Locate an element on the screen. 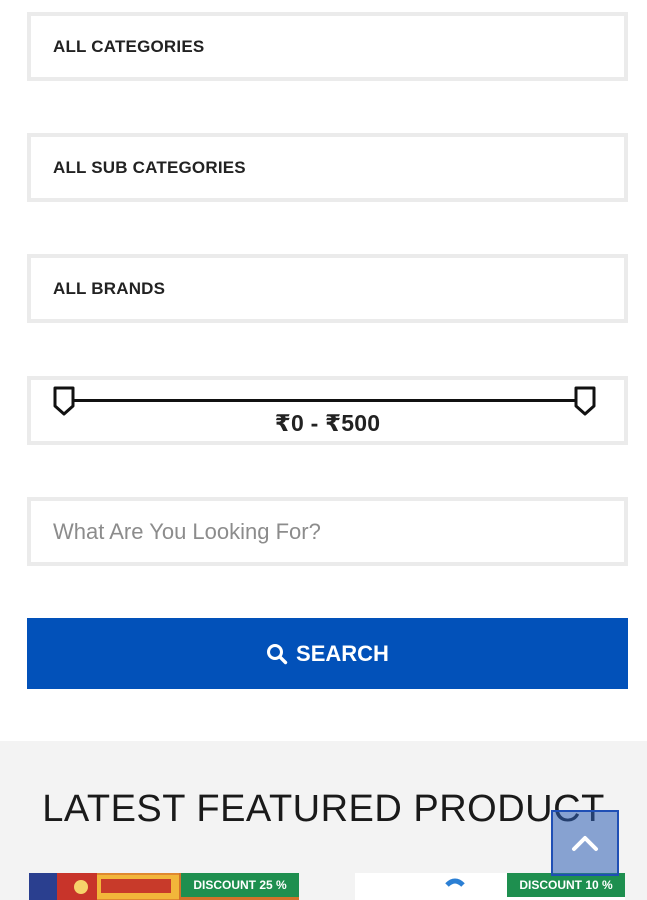 This screenshot has height=900, width=647. brand-select: ALL BRANDS is located at coordinates (327, 288).